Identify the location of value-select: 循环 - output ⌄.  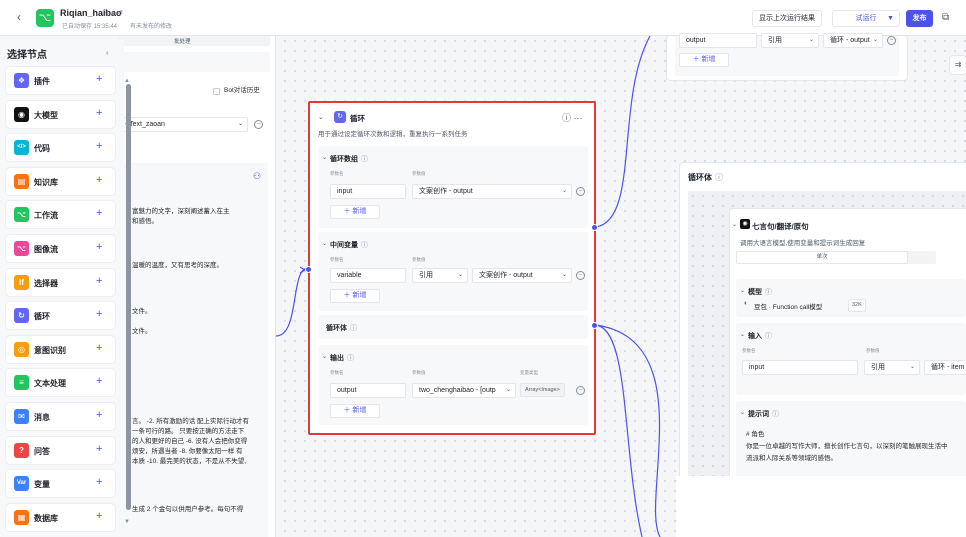
(853, 40).